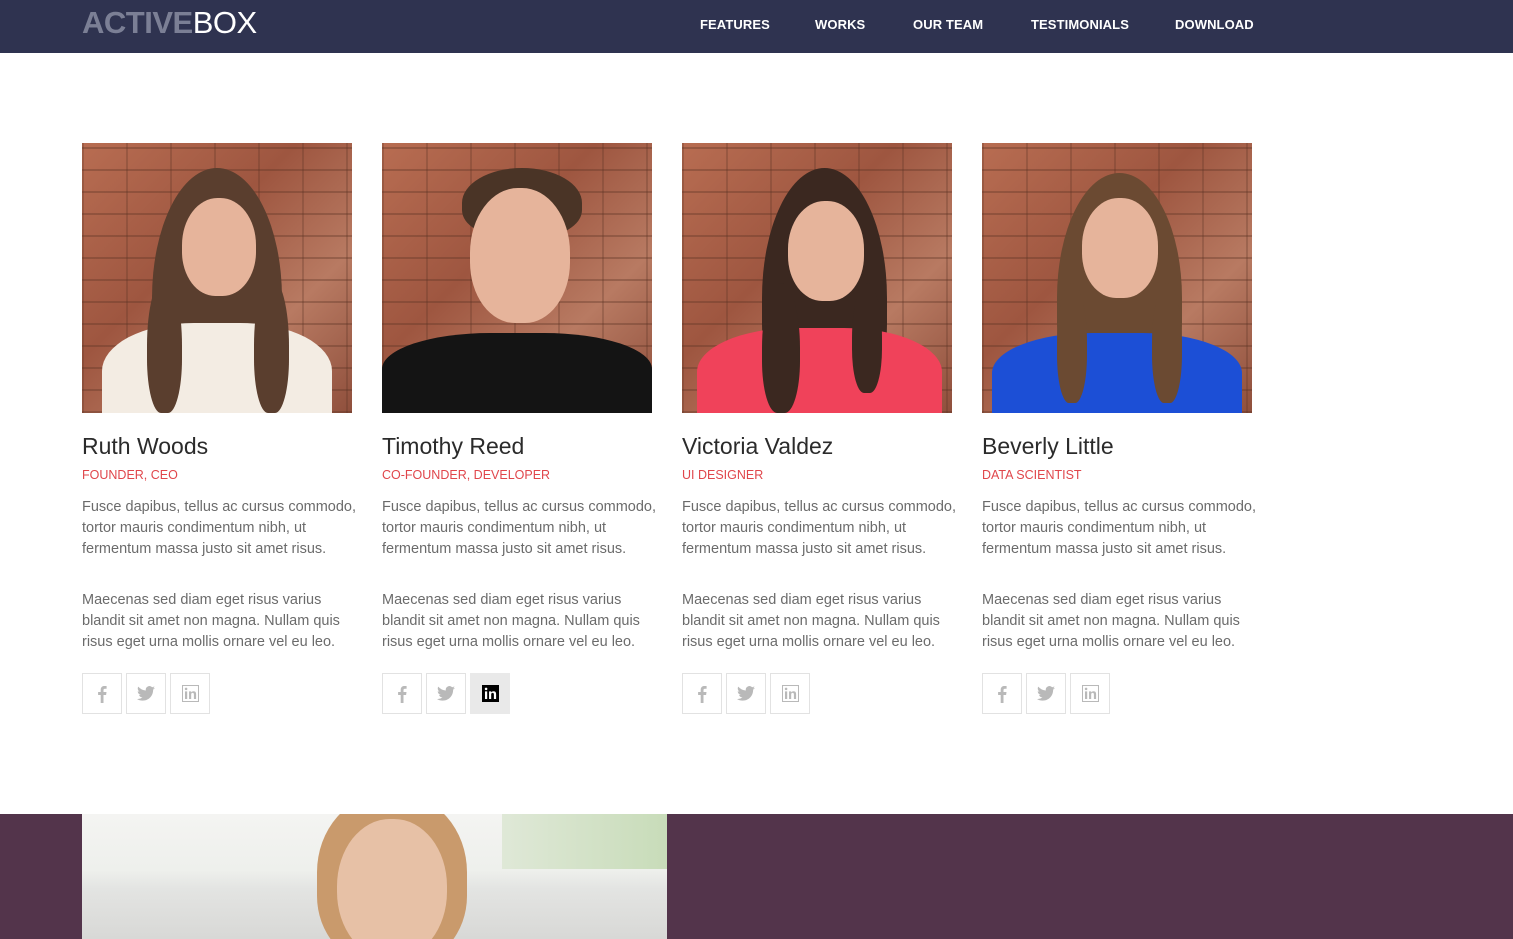 Image resolution: width=1513 pixels, height=939 pixels. I want to click on nav-link-our-team: OUR TEAM, so click(948, 24).